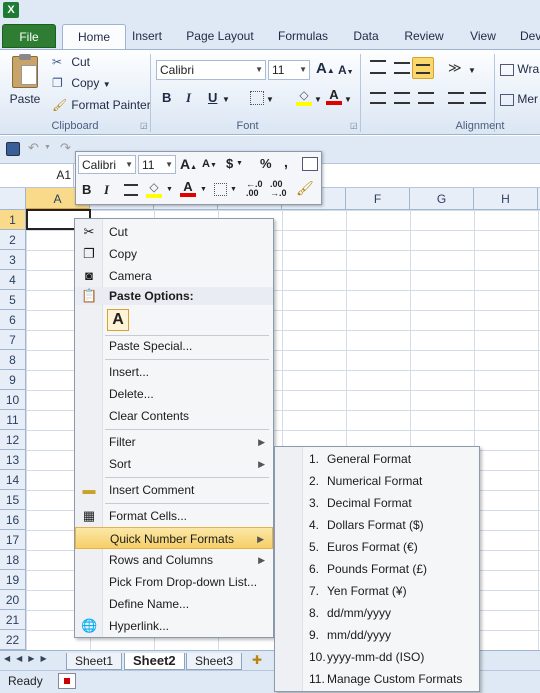 The image size is (540, 693). What do you see at coordinates (423, 68) in the screenshot?
I see `bottom-align-button` at bounding box center [423, 68].